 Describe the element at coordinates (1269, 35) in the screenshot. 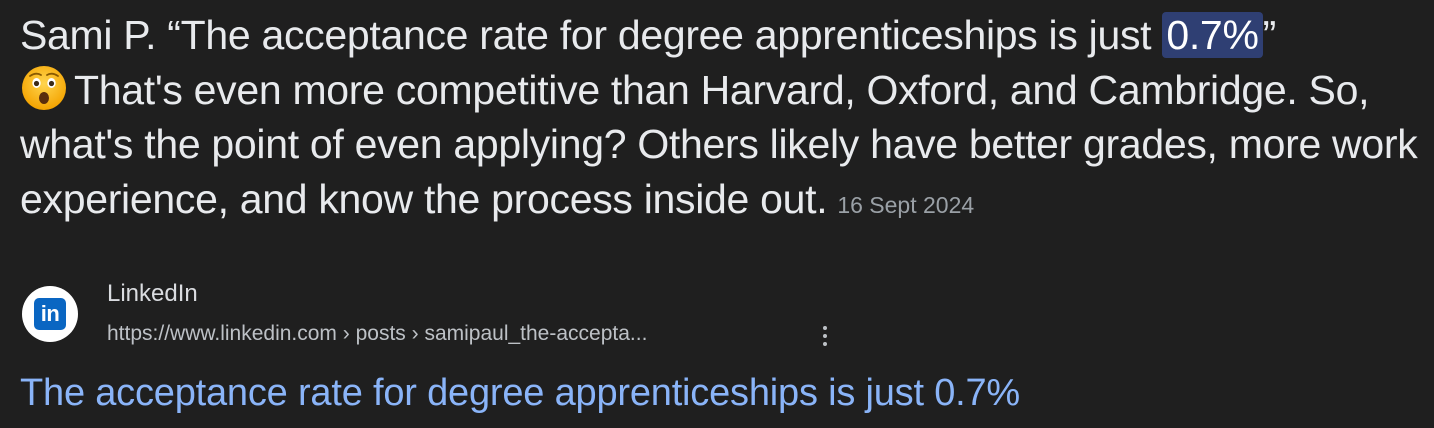

I see `snippet-quote-close: ”` at that location.